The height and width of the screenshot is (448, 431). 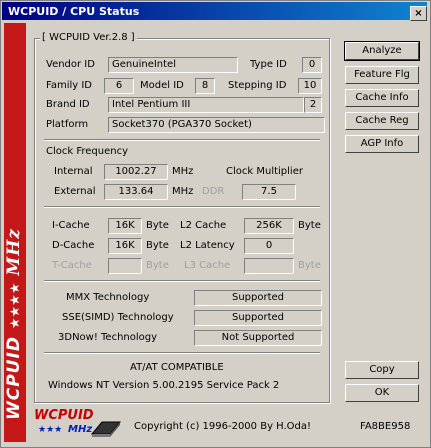 What do you see at coordinates (157, 265) in the screenshot?
I see `tcache-byte-label: Byte` at bounding box center [157, 265].